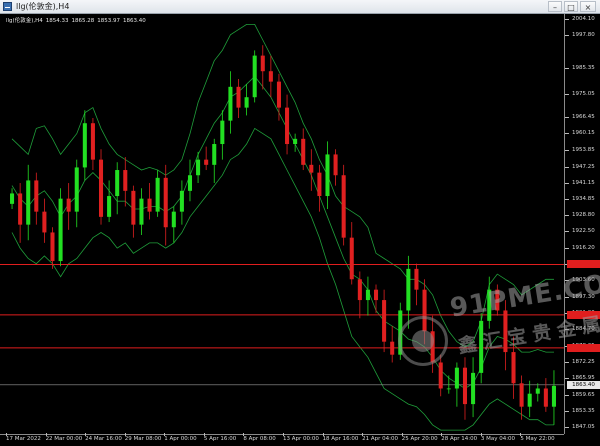  What do you see at coordinates (180, 437) in the screenshot?
I see `time-tick-label: 1 Apr 00:00` at bounding box center [180, 437].